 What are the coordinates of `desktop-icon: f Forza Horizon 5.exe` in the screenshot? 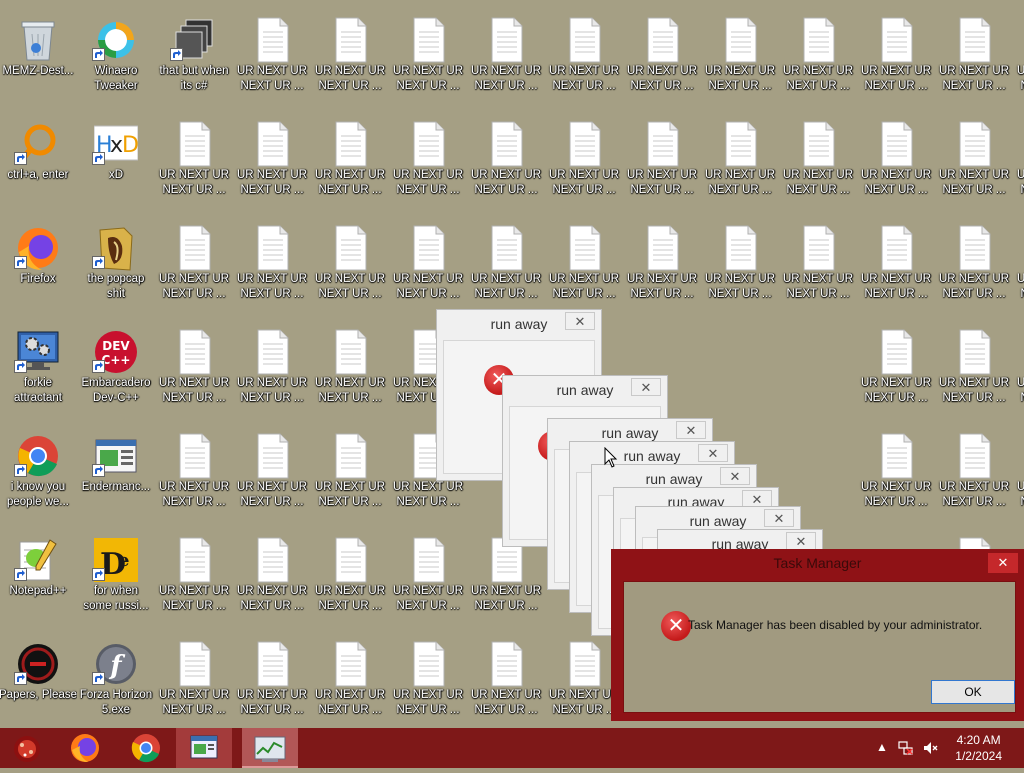 It's located at (116, 680).